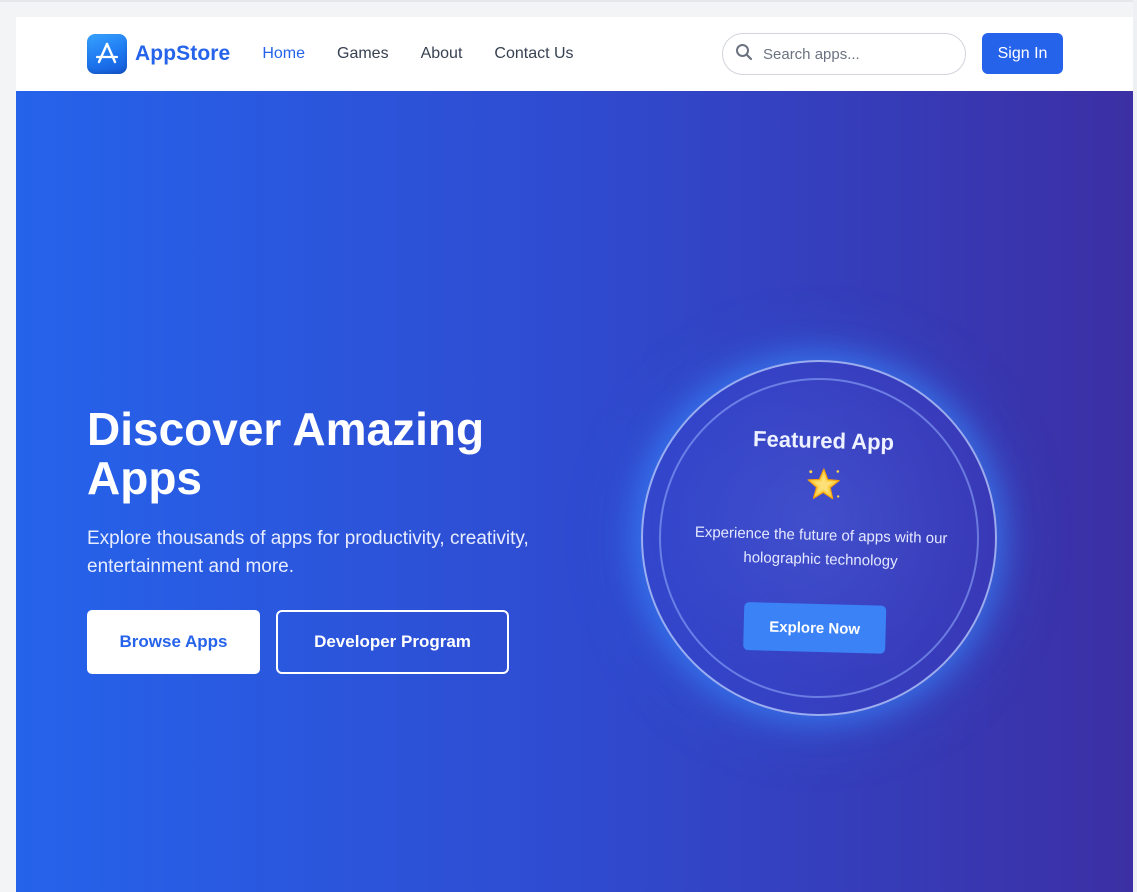  What do you see at coordinates (815, 628) in the screenshot?
I see `explore-now-button: Explore Now` at bounding box center [815, 628].